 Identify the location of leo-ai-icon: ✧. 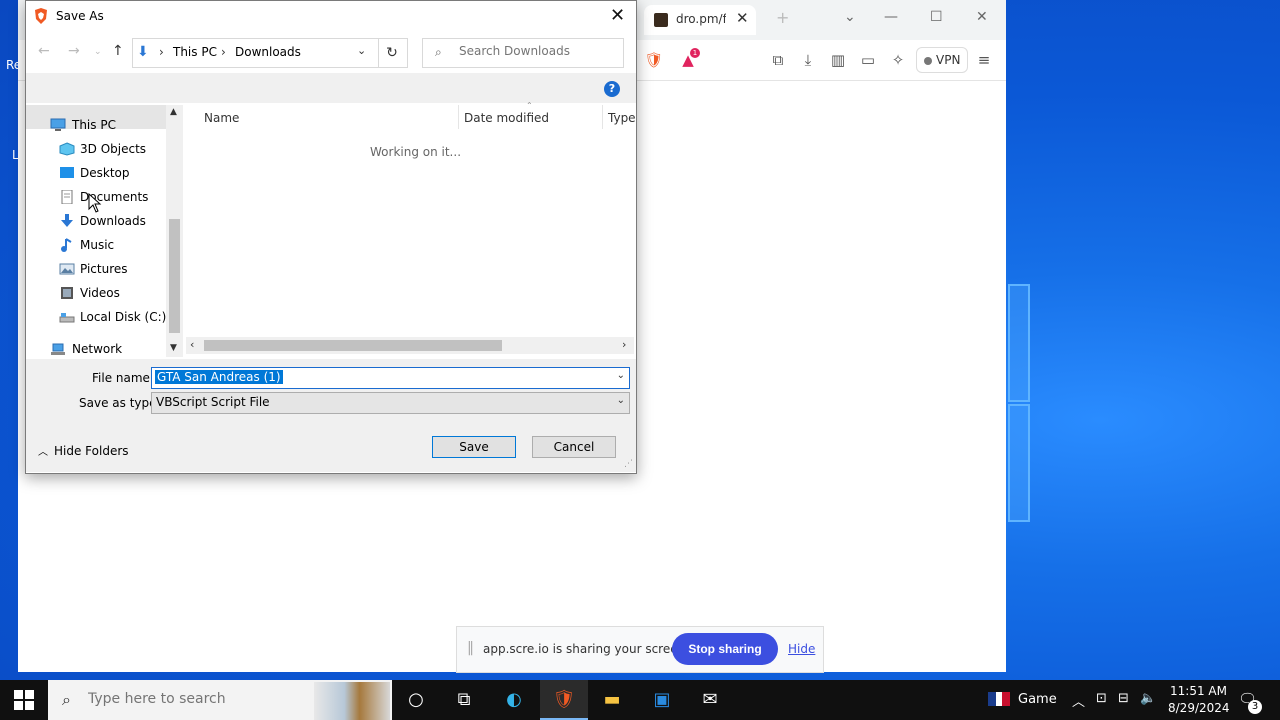
(898, 60).